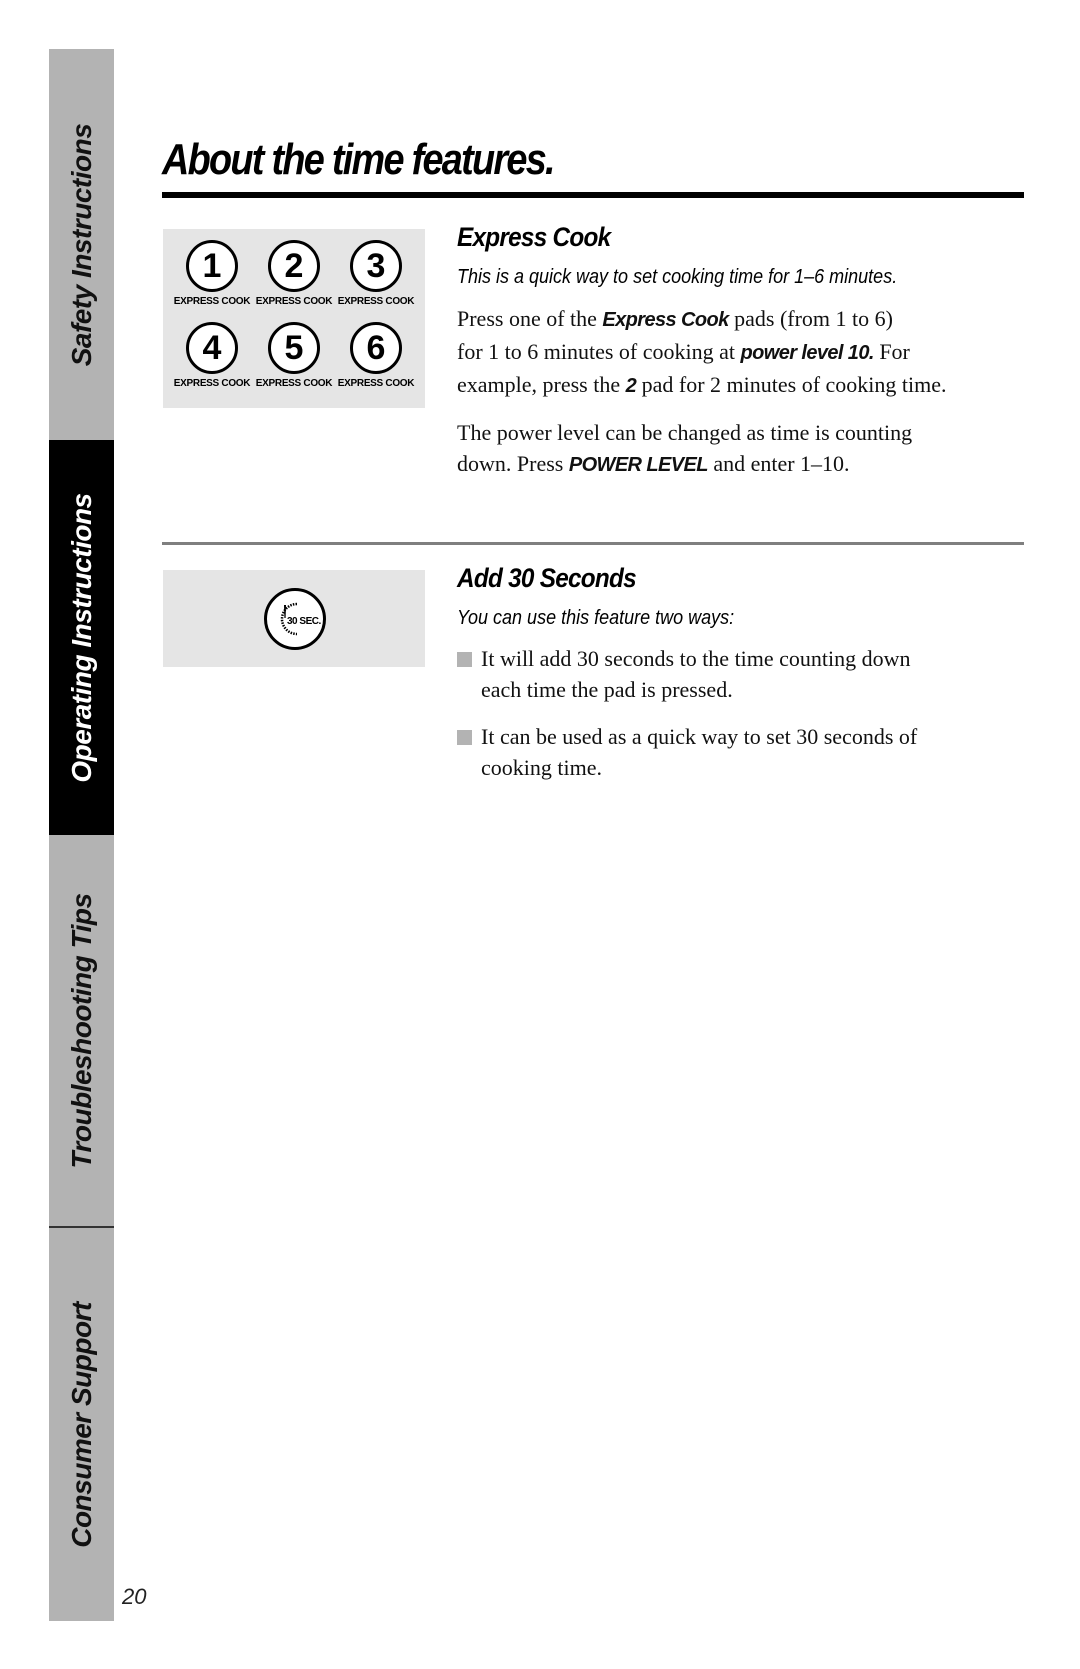 This screenshot has width=1080, height=1669. What do you see at coordinates (541, 384) in the screenshot?
I see `text: example, press the` at bounding box center [541, 384].